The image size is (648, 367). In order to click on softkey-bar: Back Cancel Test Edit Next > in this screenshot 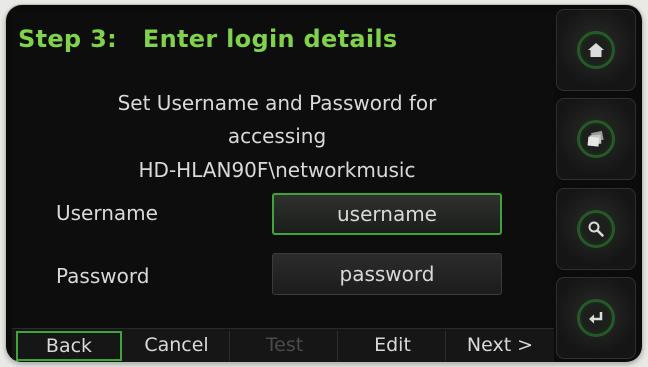, I will do `click(283, 345)`.